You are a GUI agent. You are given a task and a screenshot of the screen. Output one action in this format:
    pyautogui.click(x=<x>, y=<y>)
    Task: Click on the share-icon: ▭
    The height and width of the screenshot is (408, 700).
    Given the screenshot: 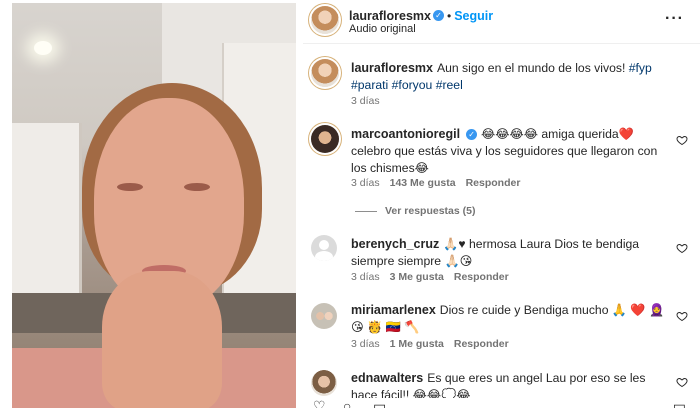 What is the action you would take?
    pyautogui.click(x=379, y=403)
    